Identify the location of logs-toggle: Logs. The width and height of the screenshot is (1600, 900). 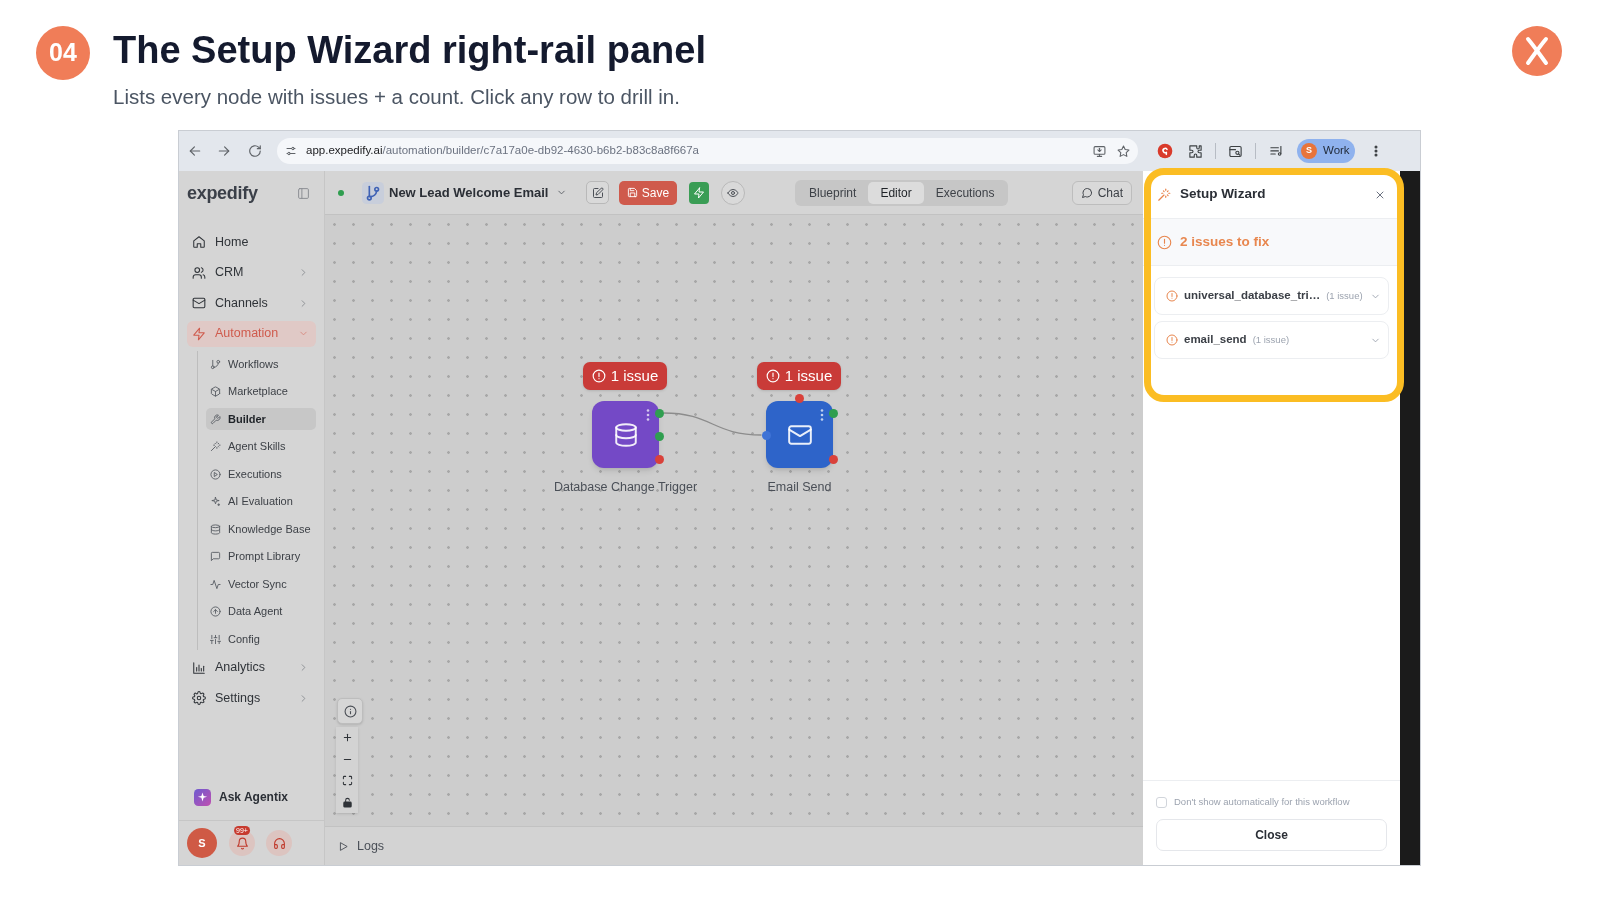
(361, 846).